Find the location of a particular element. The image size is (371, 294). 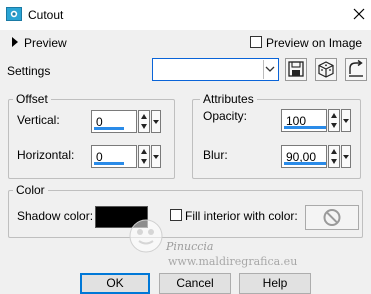

reset-button is located at coordinates (356, 69).